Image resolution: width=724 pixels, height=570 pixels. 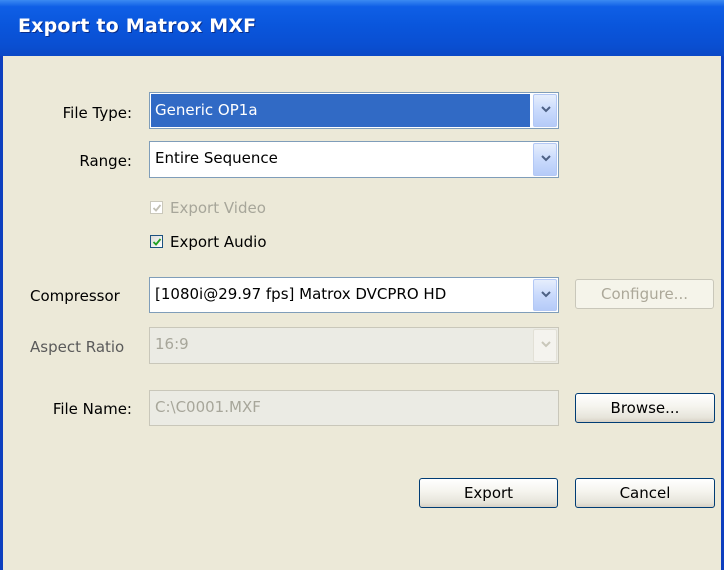 I want to click on range-dropdown: Entire Sequence, so click(x=354, y=159).